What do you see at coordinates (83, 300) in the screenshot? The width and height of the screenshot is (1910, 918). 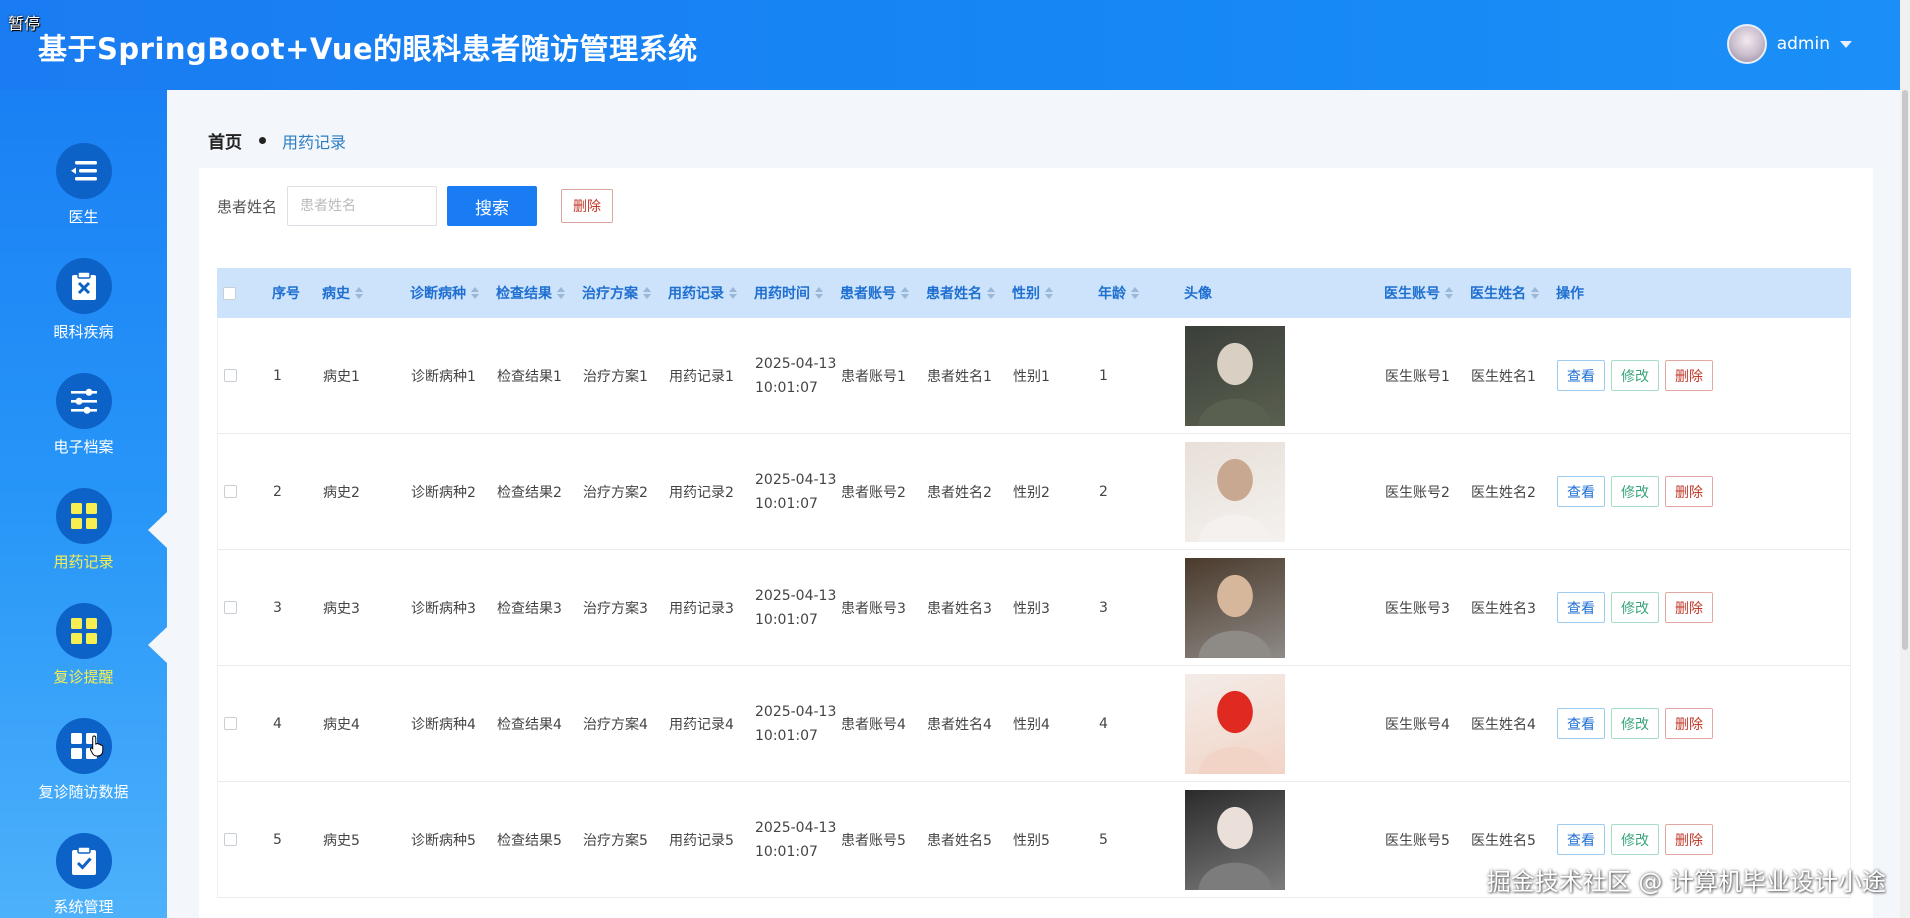 I see `sidebar-item-eye-disease: 眼科疾病` at bounding box center [83, 300].